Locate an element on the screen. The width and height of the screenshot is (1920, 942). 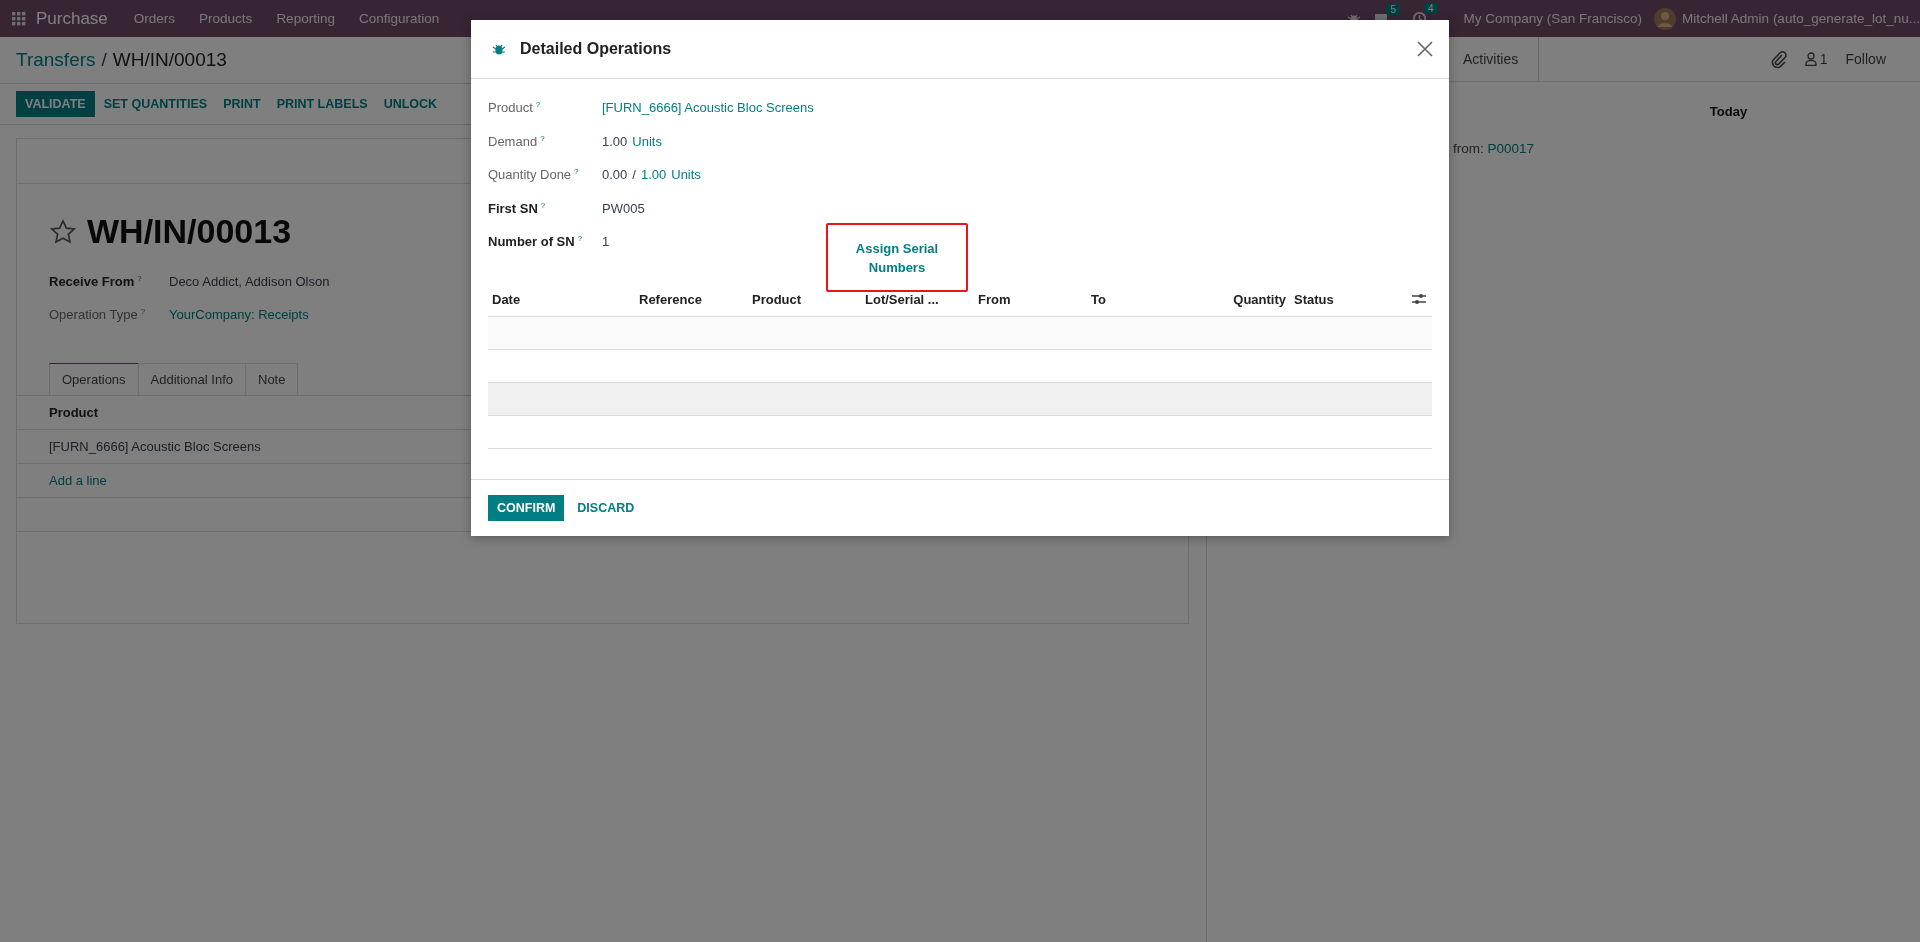
menu-item: Reporting is located at coordinates (305, 18).